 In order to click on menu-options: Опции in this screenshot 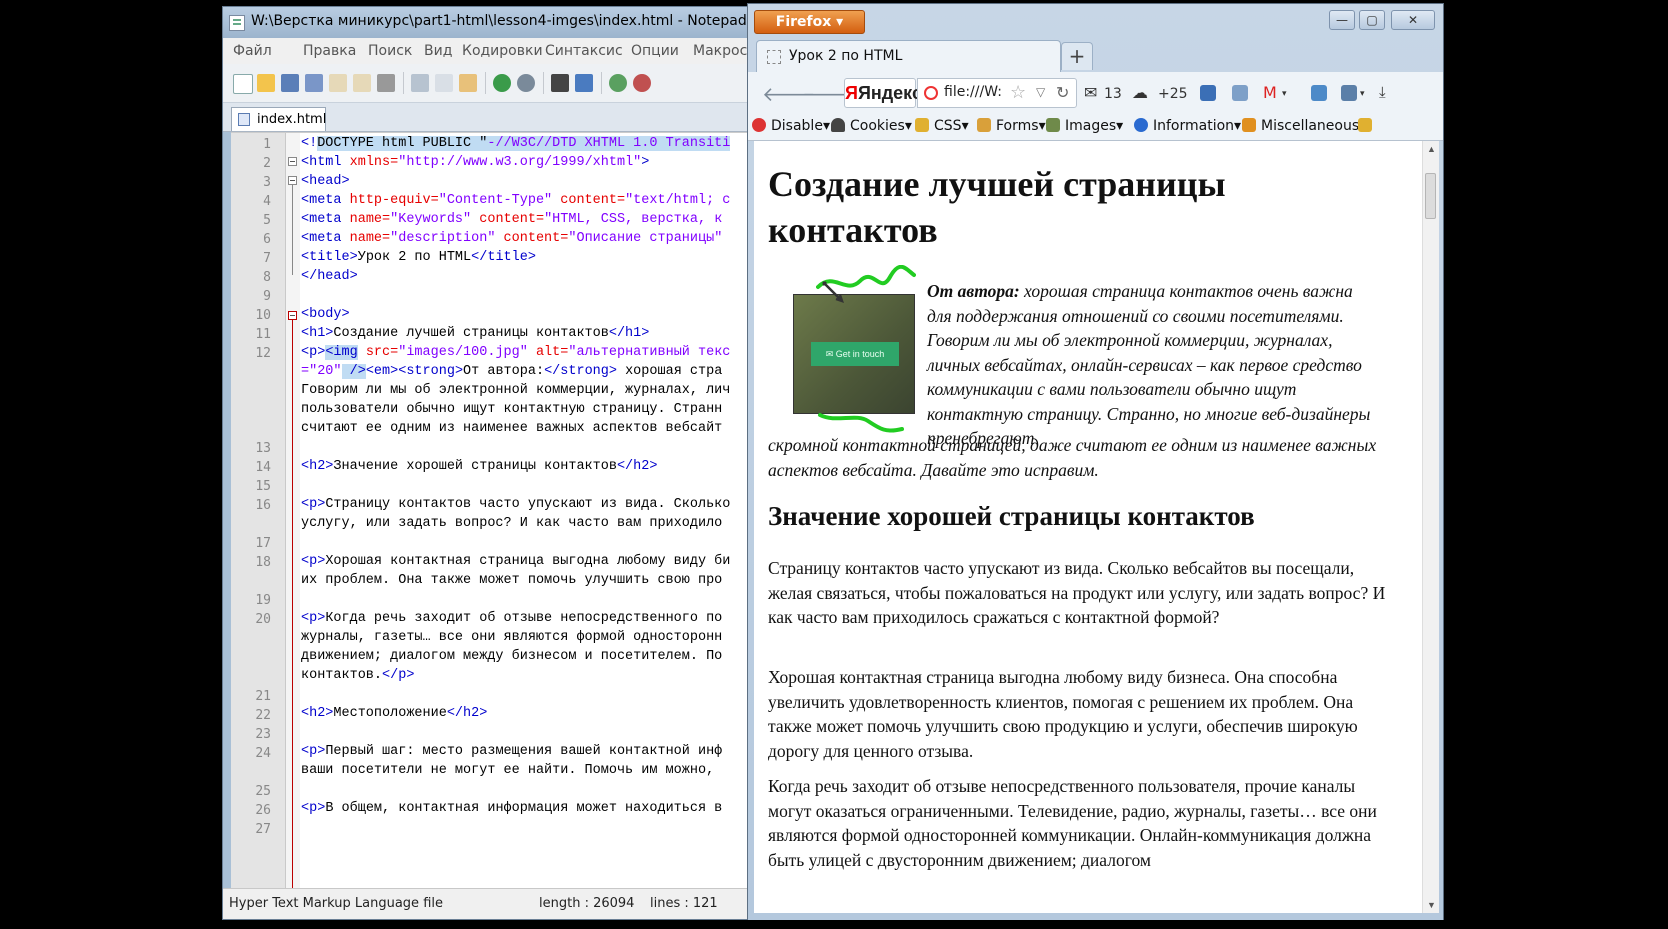, I will do `click(655, 51)`.